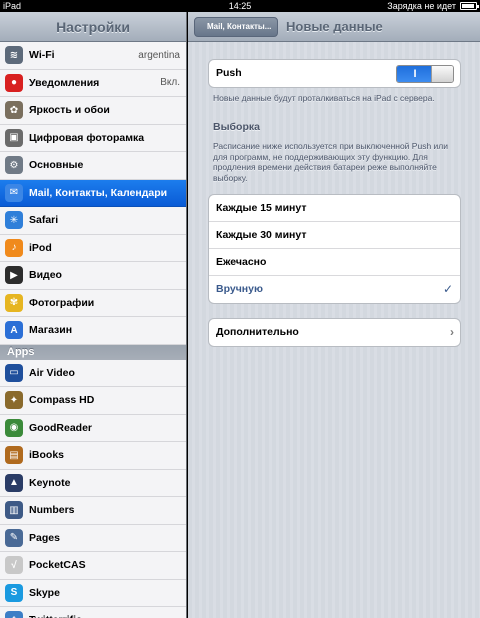  I want to click on sidebar-item: ✉ Mail, Контакты, Календари, so click(93, 193).